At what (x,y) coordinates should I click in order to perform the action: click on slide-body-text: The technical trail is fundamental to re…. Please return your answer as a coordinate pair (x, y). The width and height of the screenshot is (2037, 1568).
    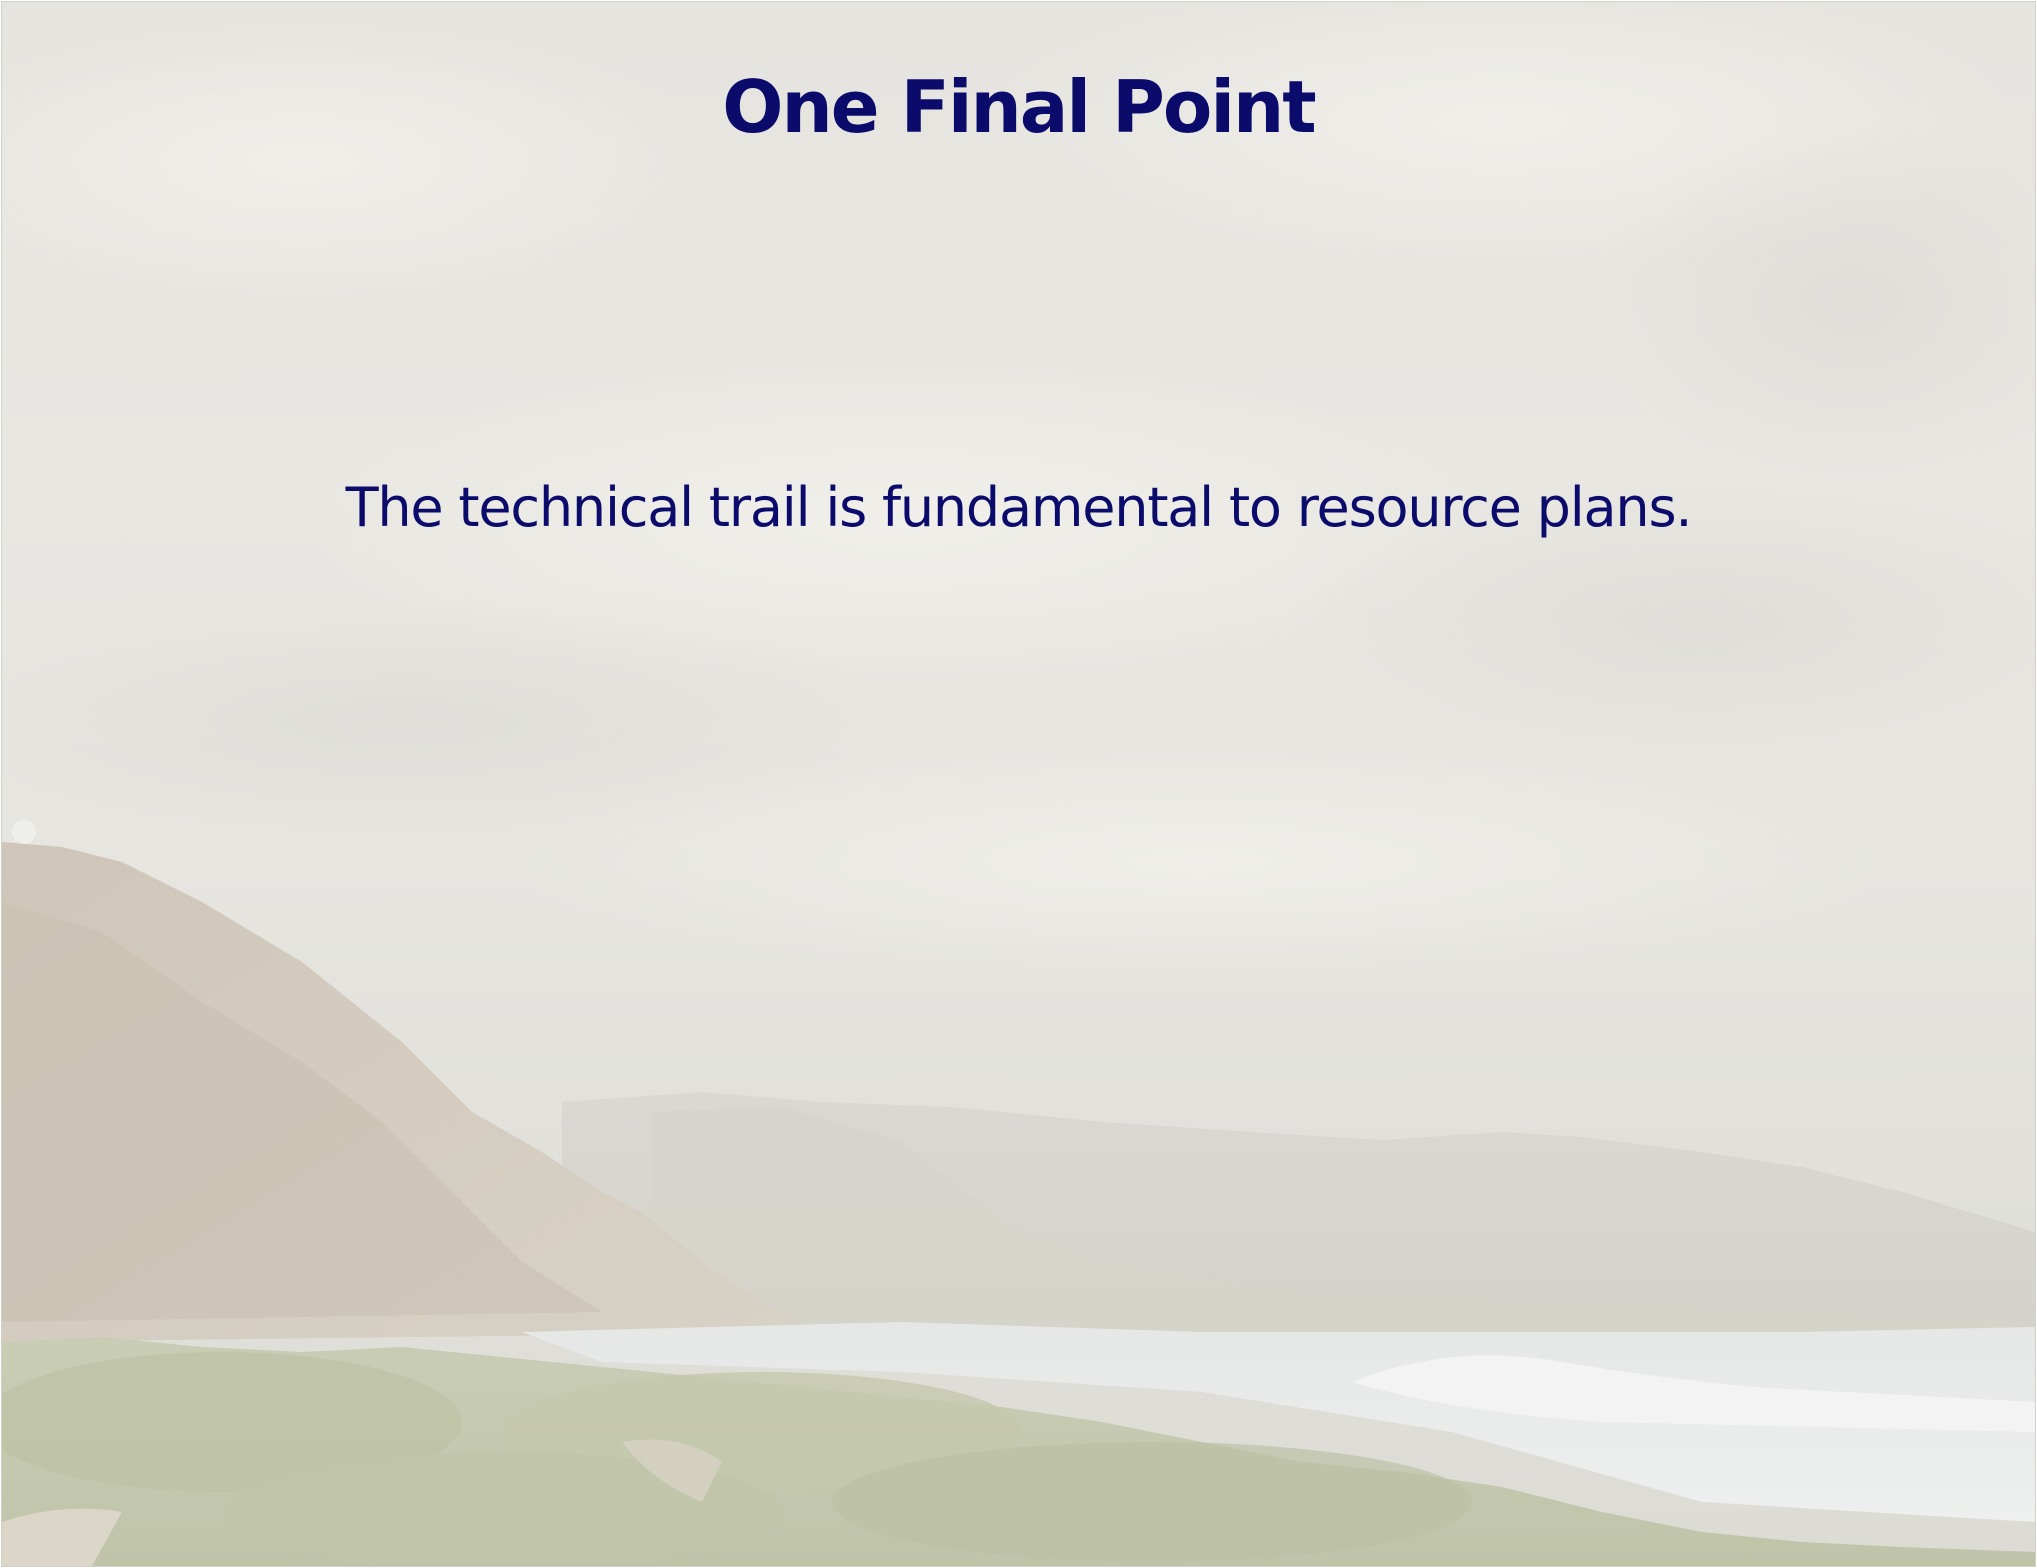
    Looking at the image, I should click on (1019, 507).